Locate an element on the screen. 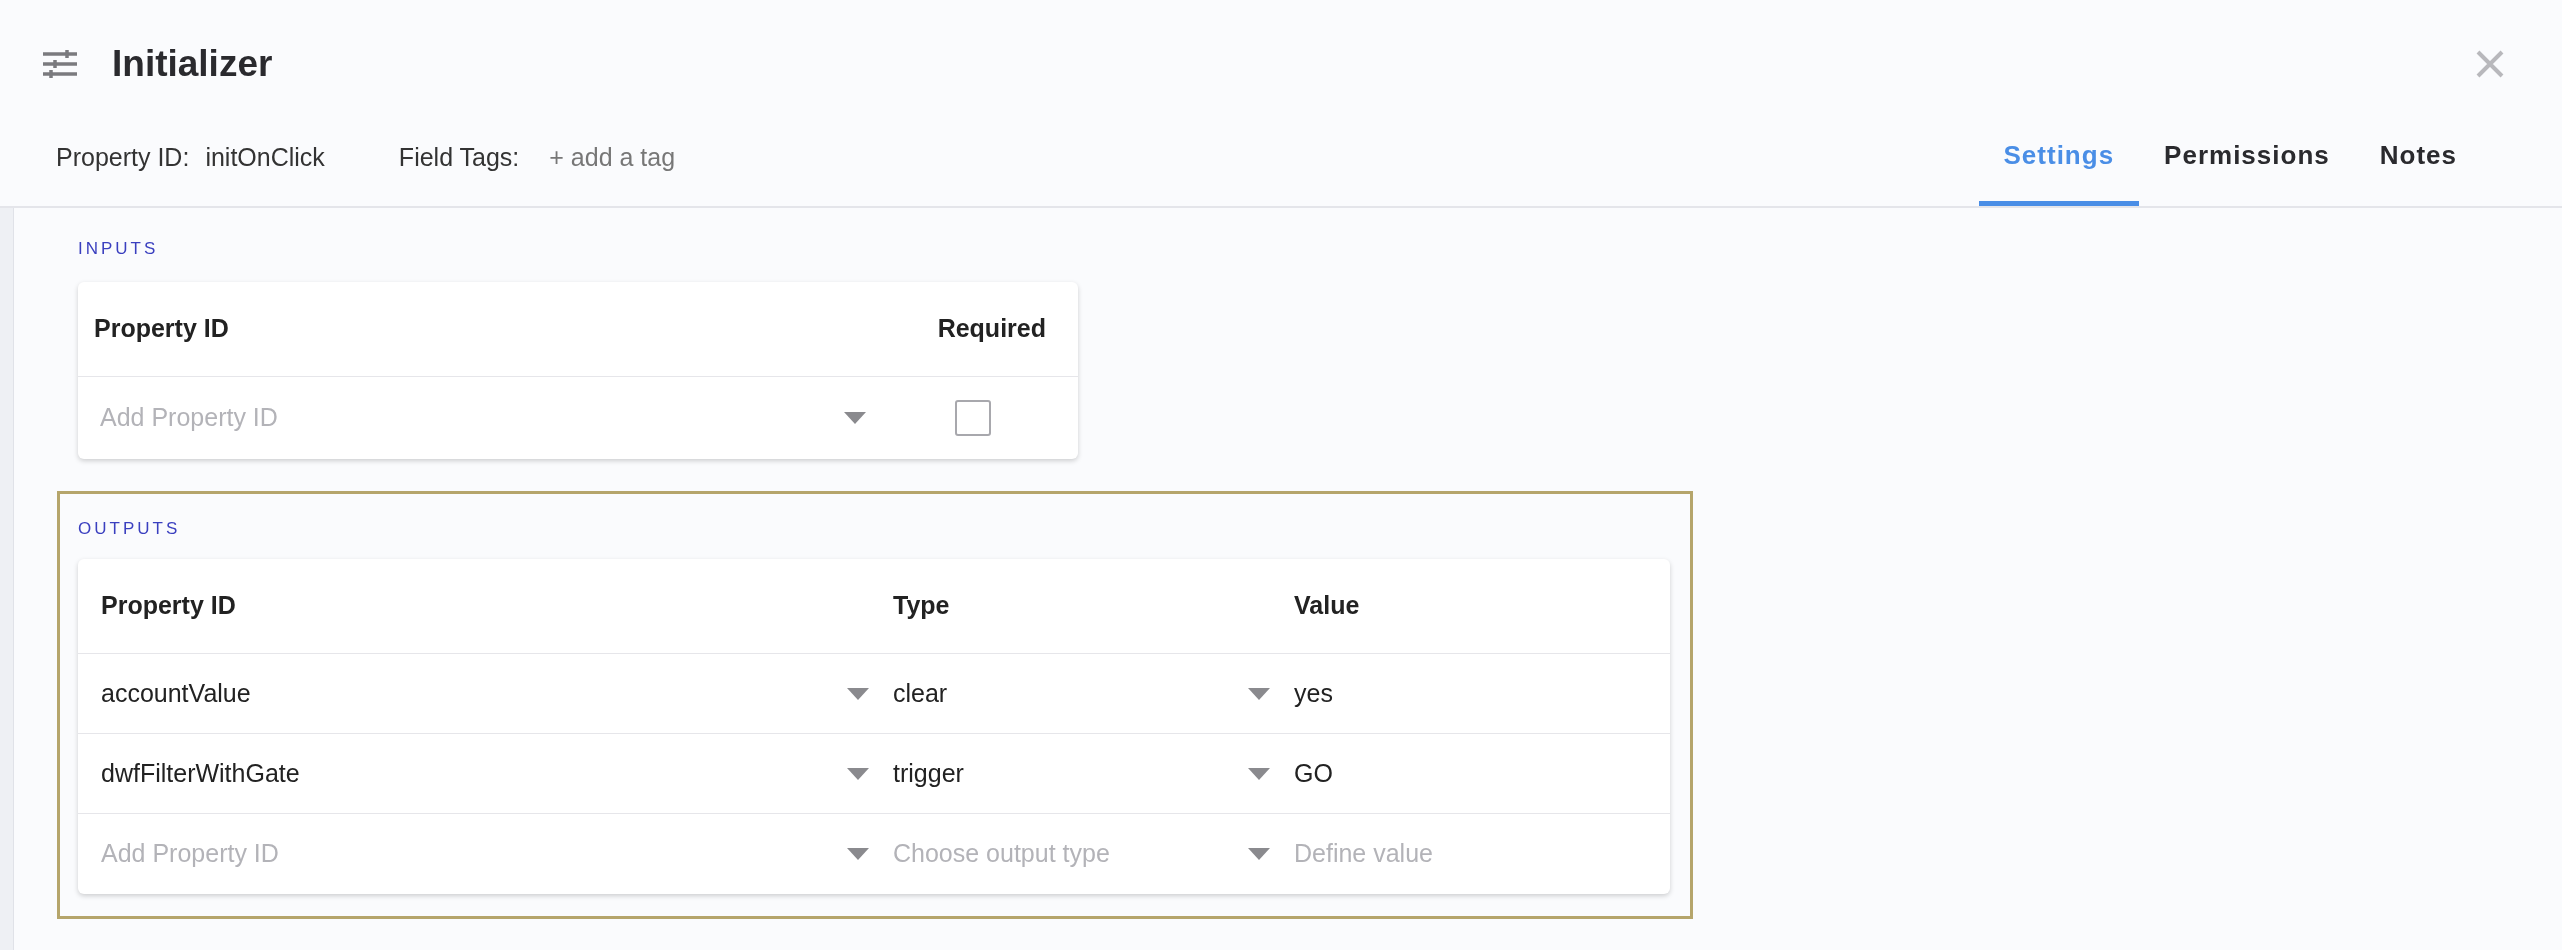 The height and width of the screenshot is (950, 2562). property-id-value: initOnClick is located at coordinates (265, 157).